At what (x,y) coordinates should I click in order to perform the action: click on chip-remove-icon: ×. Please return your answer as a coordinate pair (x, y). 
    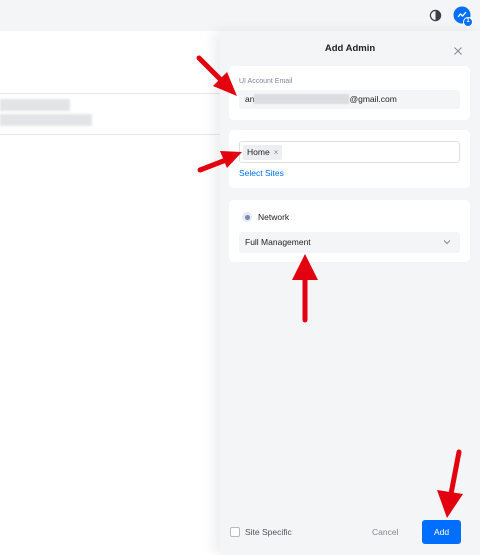
    Looking at the image, I should click on (276, 152).